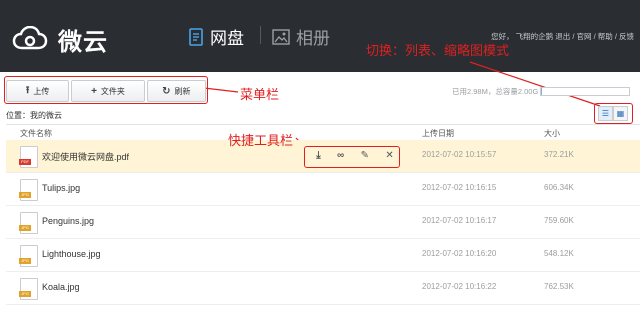  Describe the element at coordinates (61, 287) in the screenshot. I see `file-name: Koala.jpg` at that location.